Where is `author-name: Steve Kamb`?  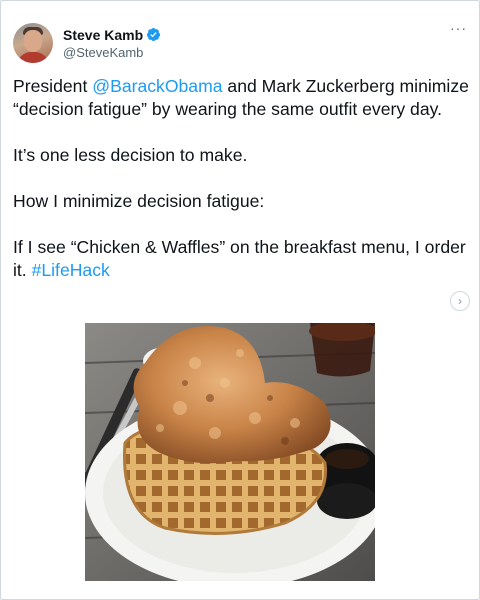
author-name: Steve Kamb is located at coordinates (103, 35).